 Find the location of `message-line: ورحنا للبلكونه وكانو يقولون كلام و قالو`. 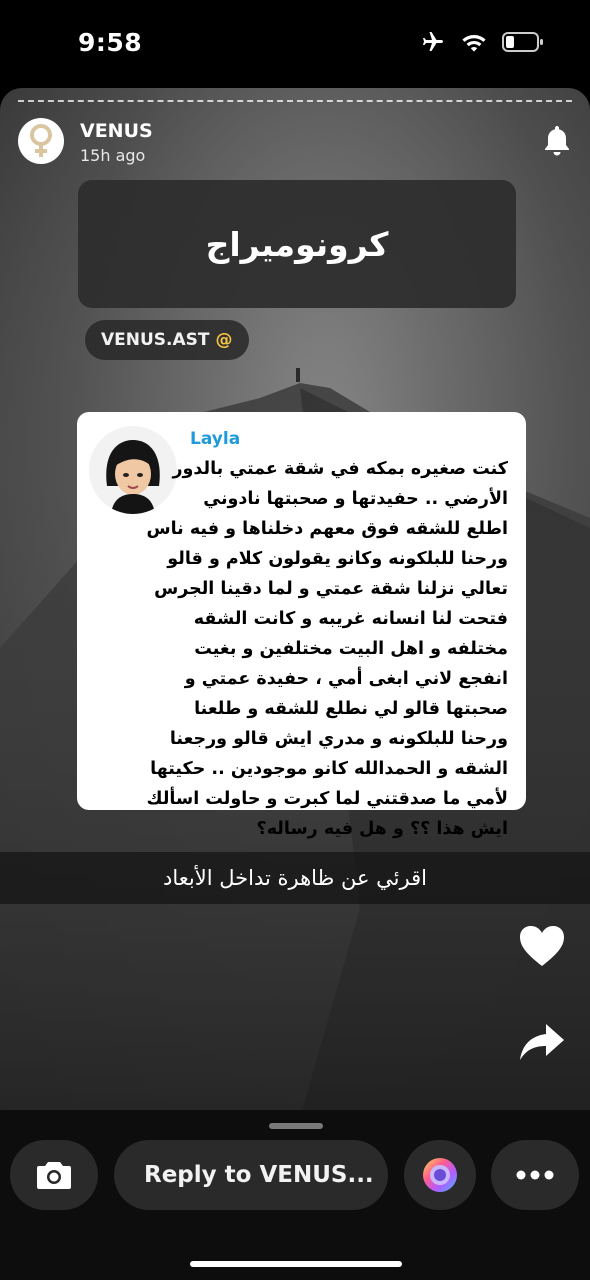

message-line: ورحنا للبلكونه وكانو يقولون كلام و قالو is located at coordinates (337, 559).